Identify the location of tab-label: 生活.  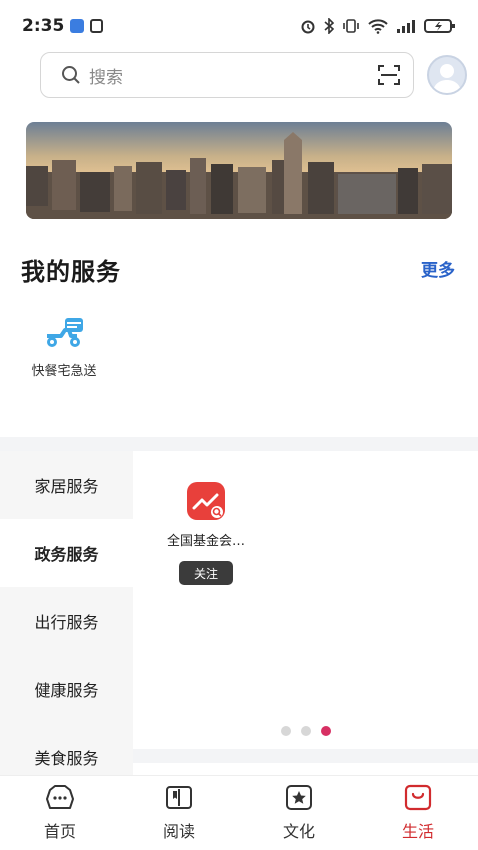
(417, 831).